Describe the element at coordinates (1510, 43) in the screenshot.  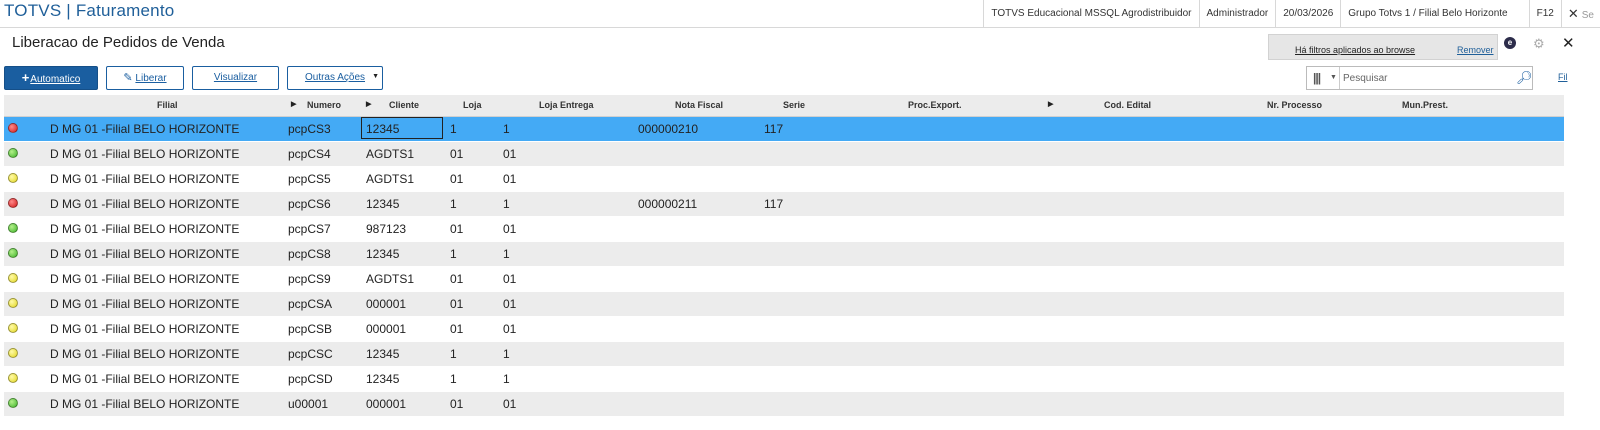
I see `logo-badge-icon: e` at that location.